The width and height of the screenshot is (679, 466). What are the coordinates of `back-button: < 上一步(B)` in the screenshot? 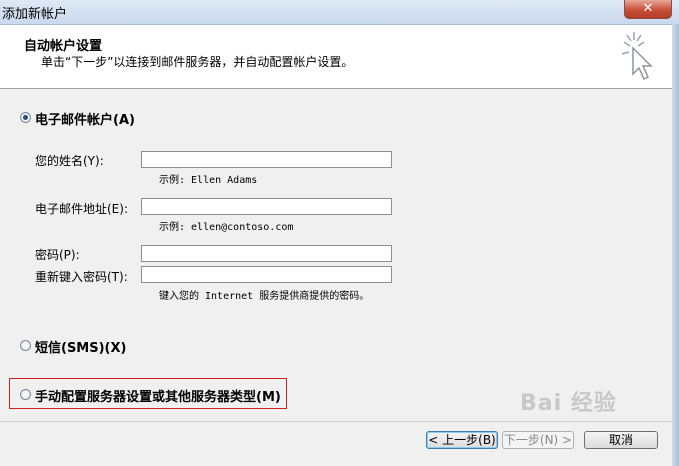 It's located at (462, 440).